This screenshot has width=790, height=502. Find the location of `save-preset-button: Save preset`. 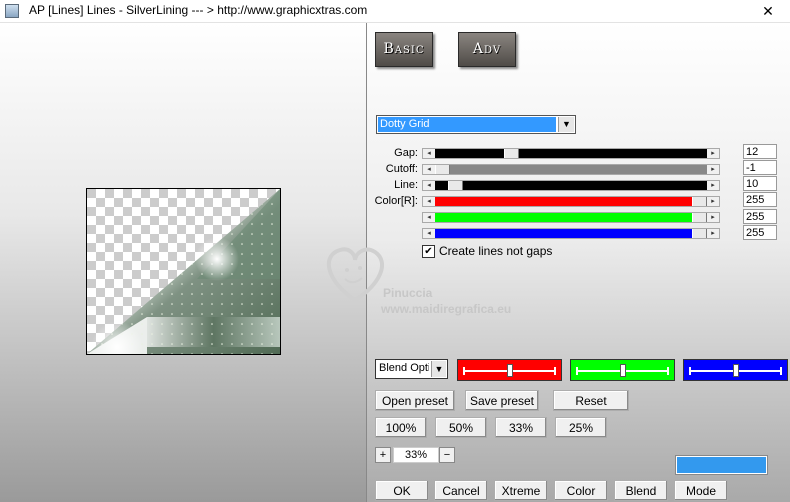

save-preset-button: Save preset is located at coordinates (502, 400).